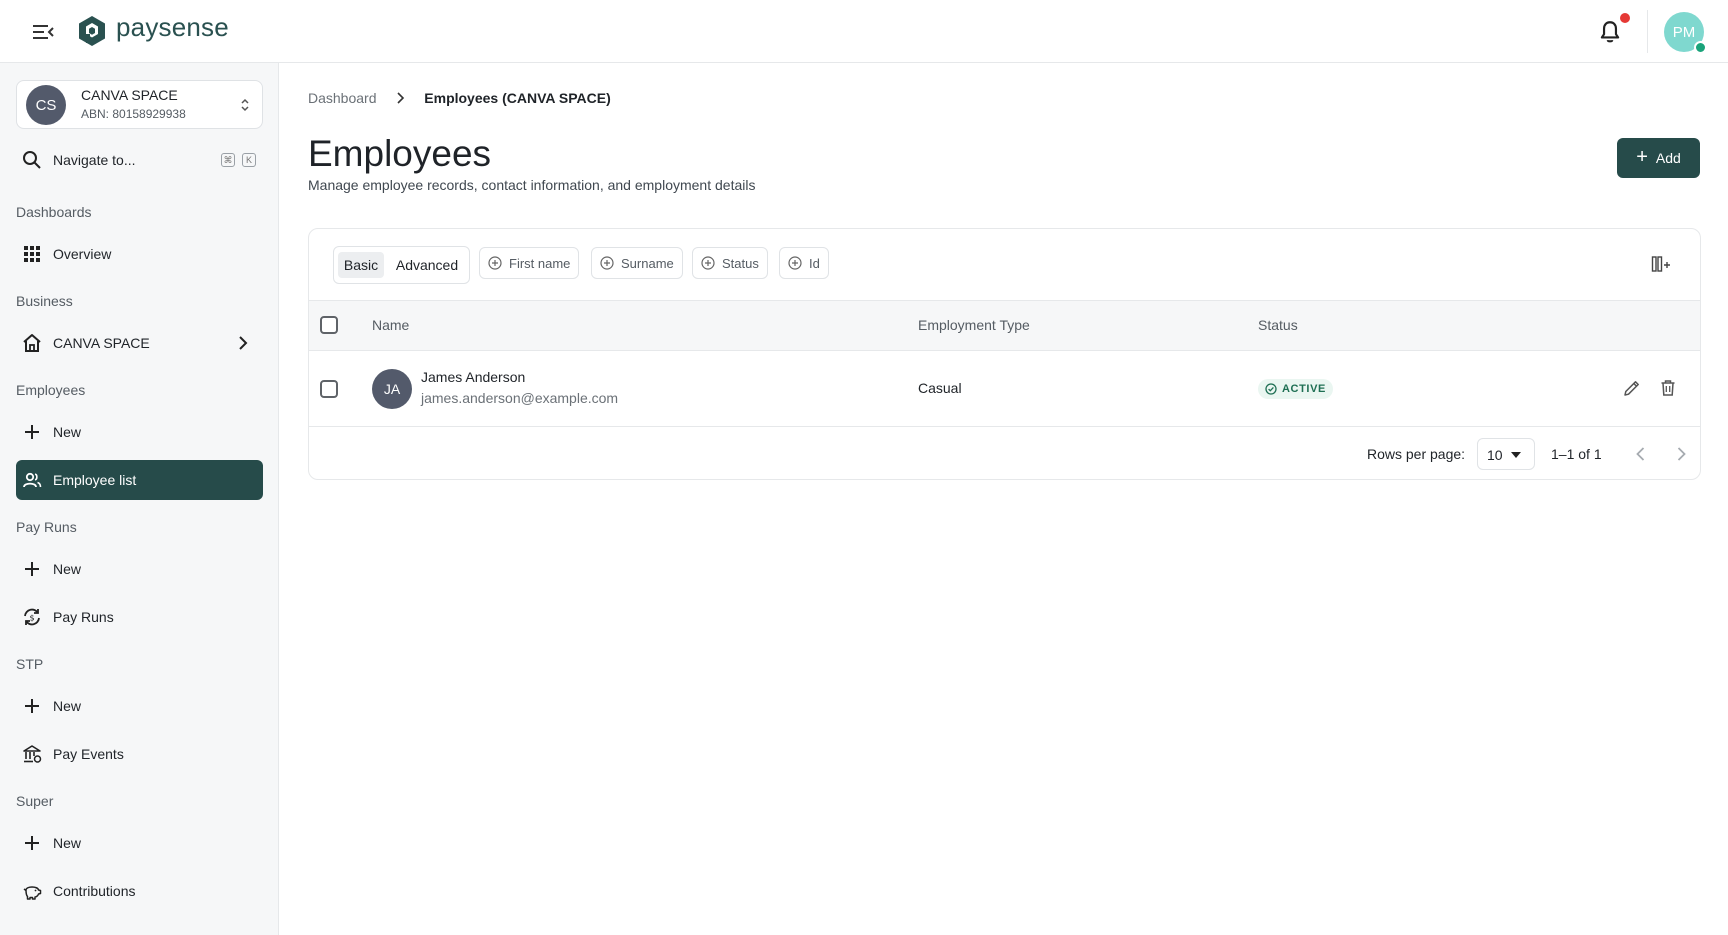 This screenshot has height=935, width=1728. Describe the element at coordinates (139, 843) in the screenshot. I see `sidebar-item-new-super: New` at that location.